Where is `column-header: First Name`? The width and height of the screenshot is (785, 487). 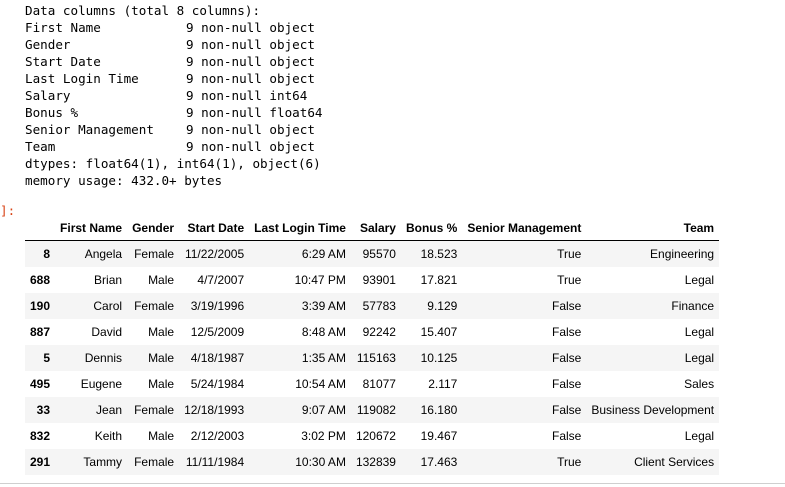 column-header: First Name is located at coordinates (91, 229).